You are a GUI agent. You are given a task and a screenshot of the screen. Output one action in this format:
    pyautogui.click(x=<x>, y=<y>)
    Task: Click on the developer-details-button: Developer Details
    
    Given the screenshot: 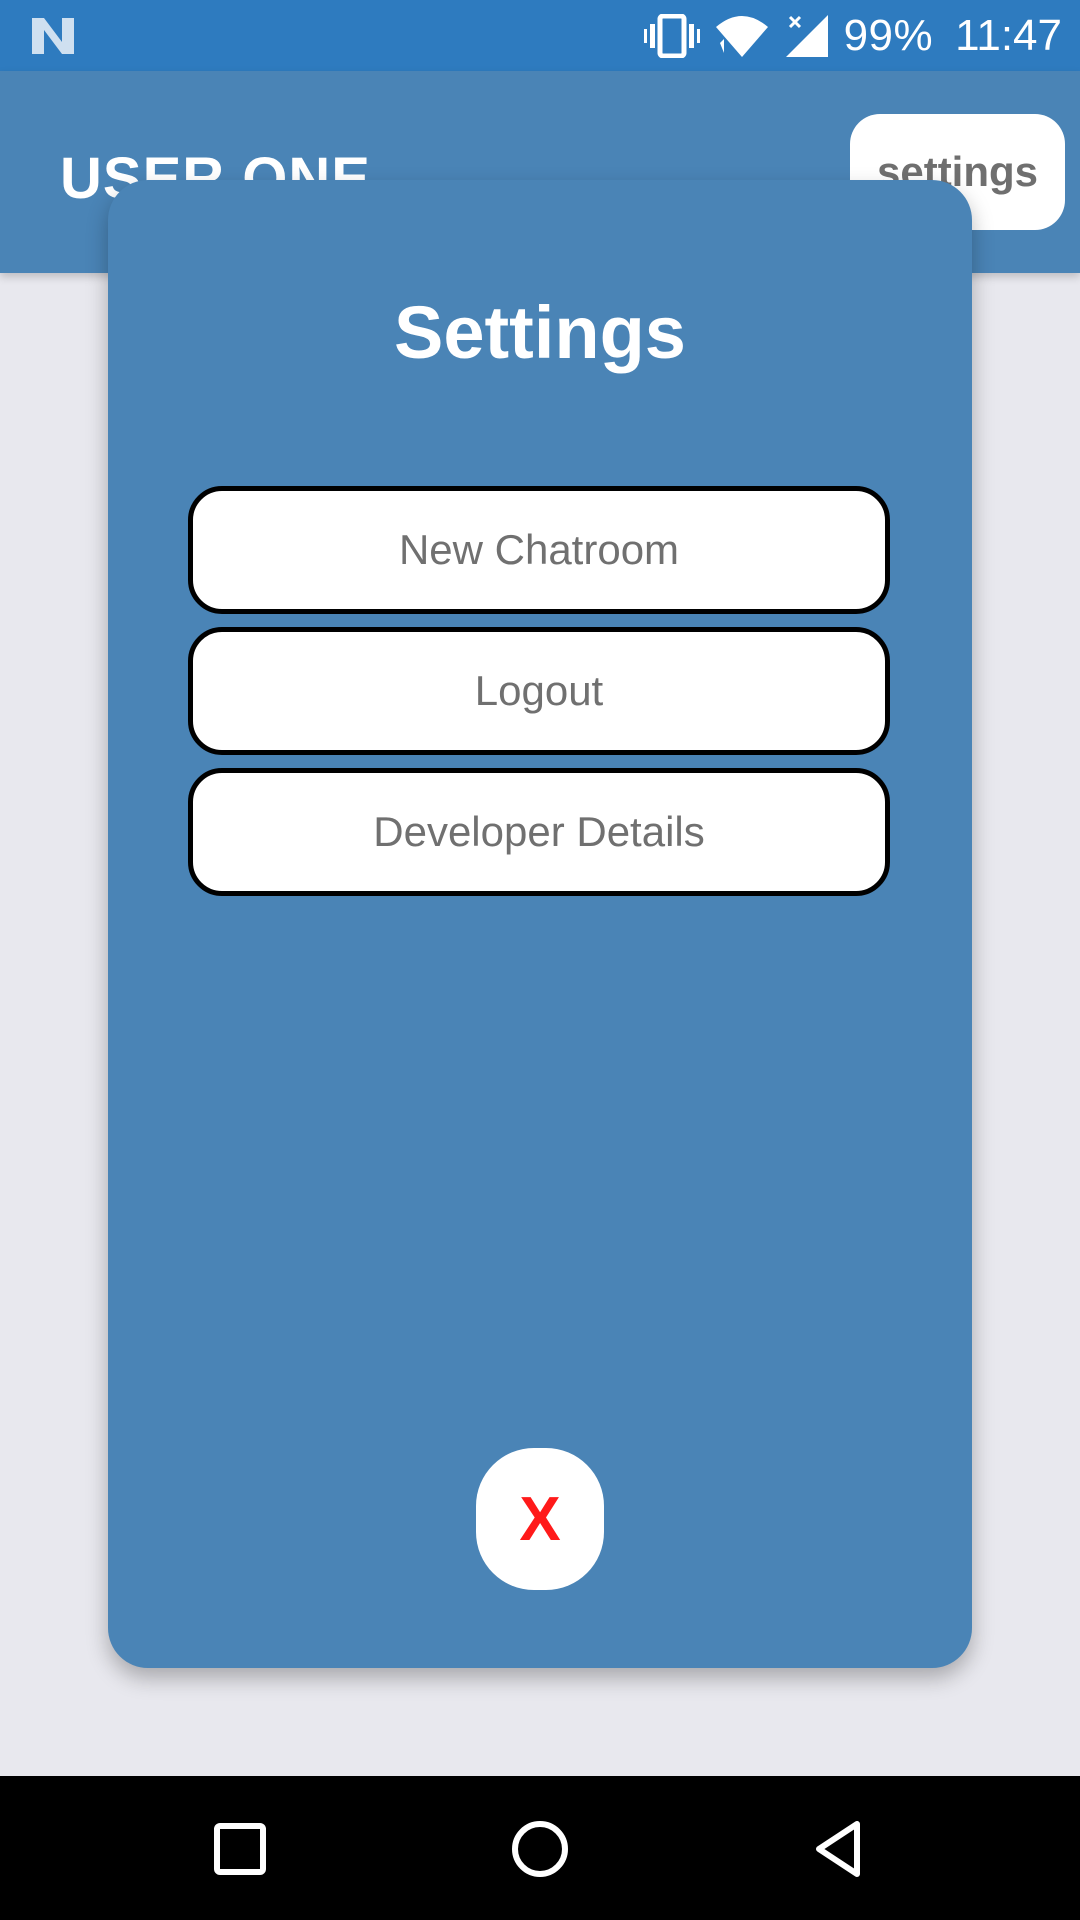 What is the action you would take?
    pyautogui.click(x=539, y=832)
    